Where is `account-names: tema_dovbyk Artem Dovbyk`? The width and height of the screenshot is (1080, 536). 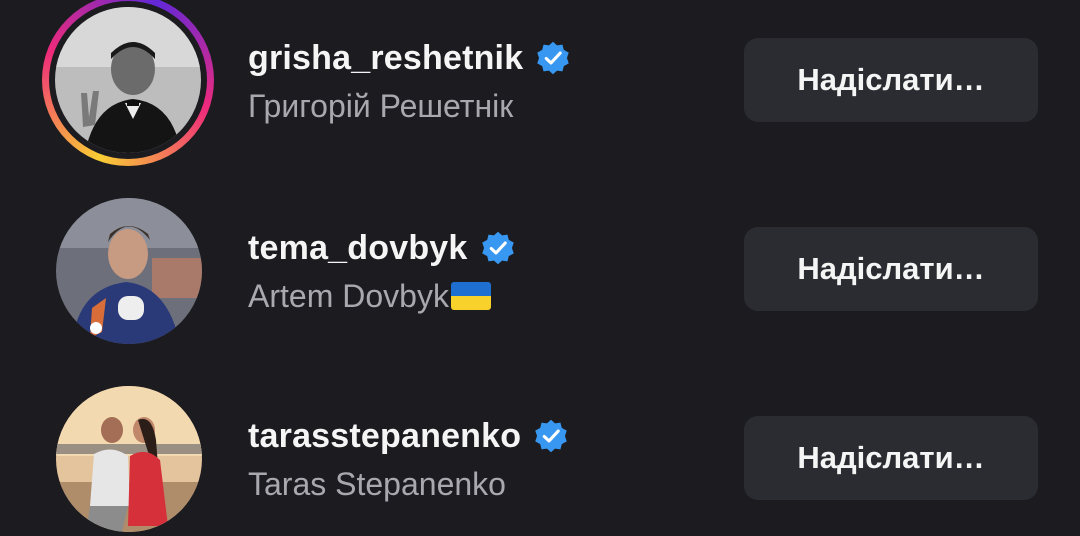
account-names: tema_dovbyk Artem Dovbyk is located at coordinates (382, 271).